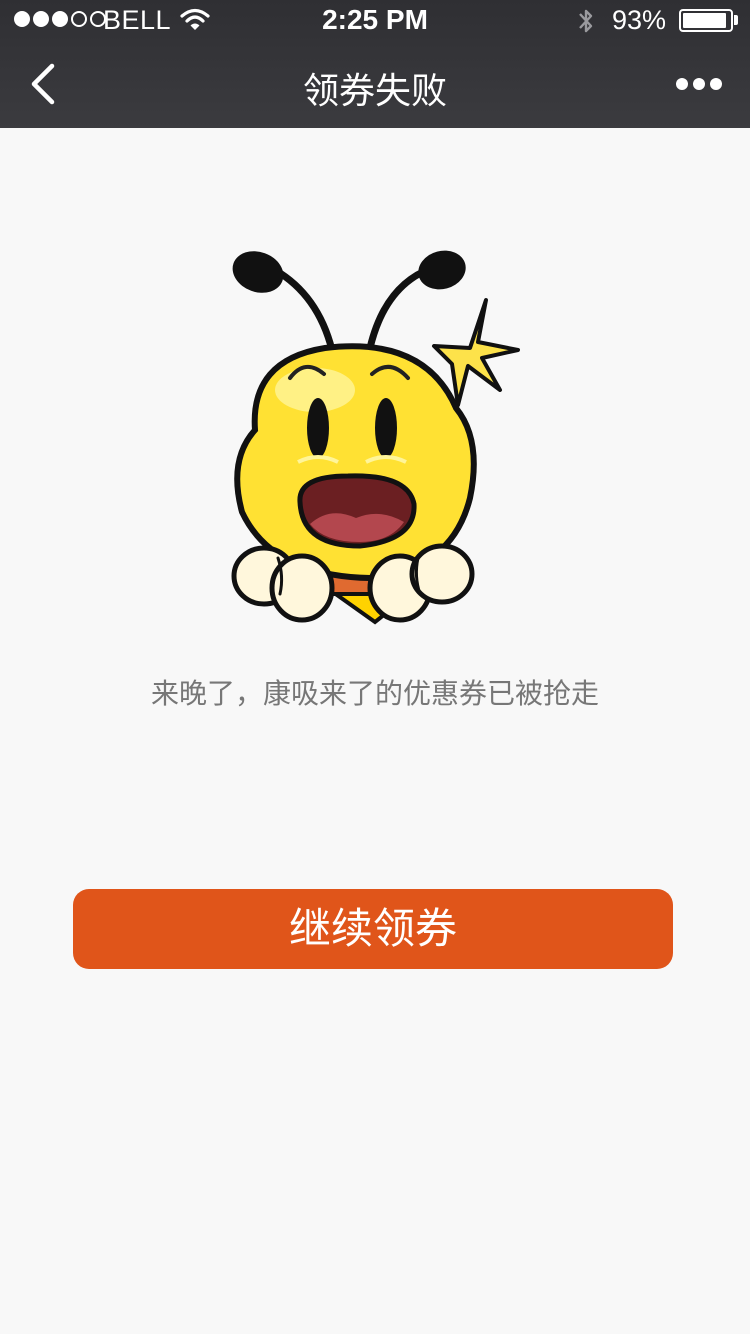  Describe the element at coordinates (374, 90) in the screenshot. I see `page-title: 领券失败` at that location.